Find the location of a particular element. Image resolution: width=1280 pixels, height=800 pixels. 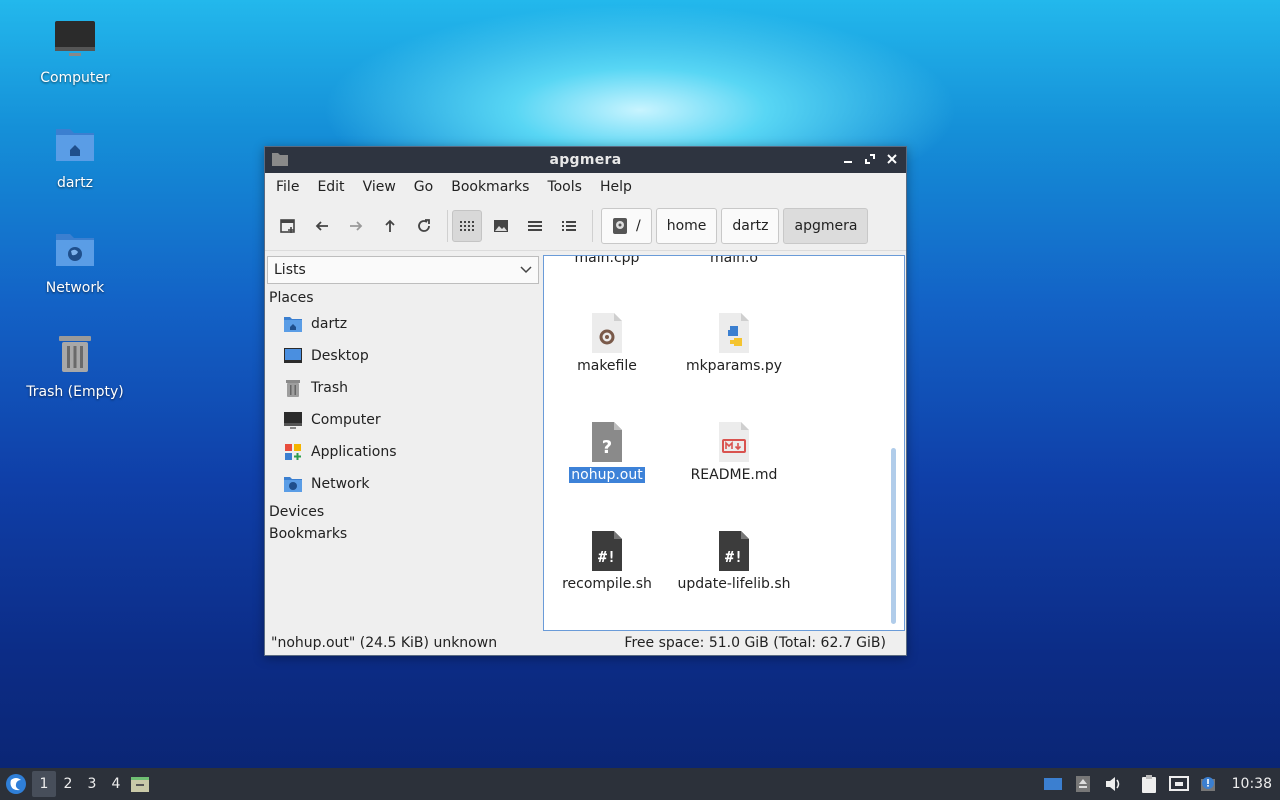

desktop-icon-network: Network is located at coordinates (75, 262).